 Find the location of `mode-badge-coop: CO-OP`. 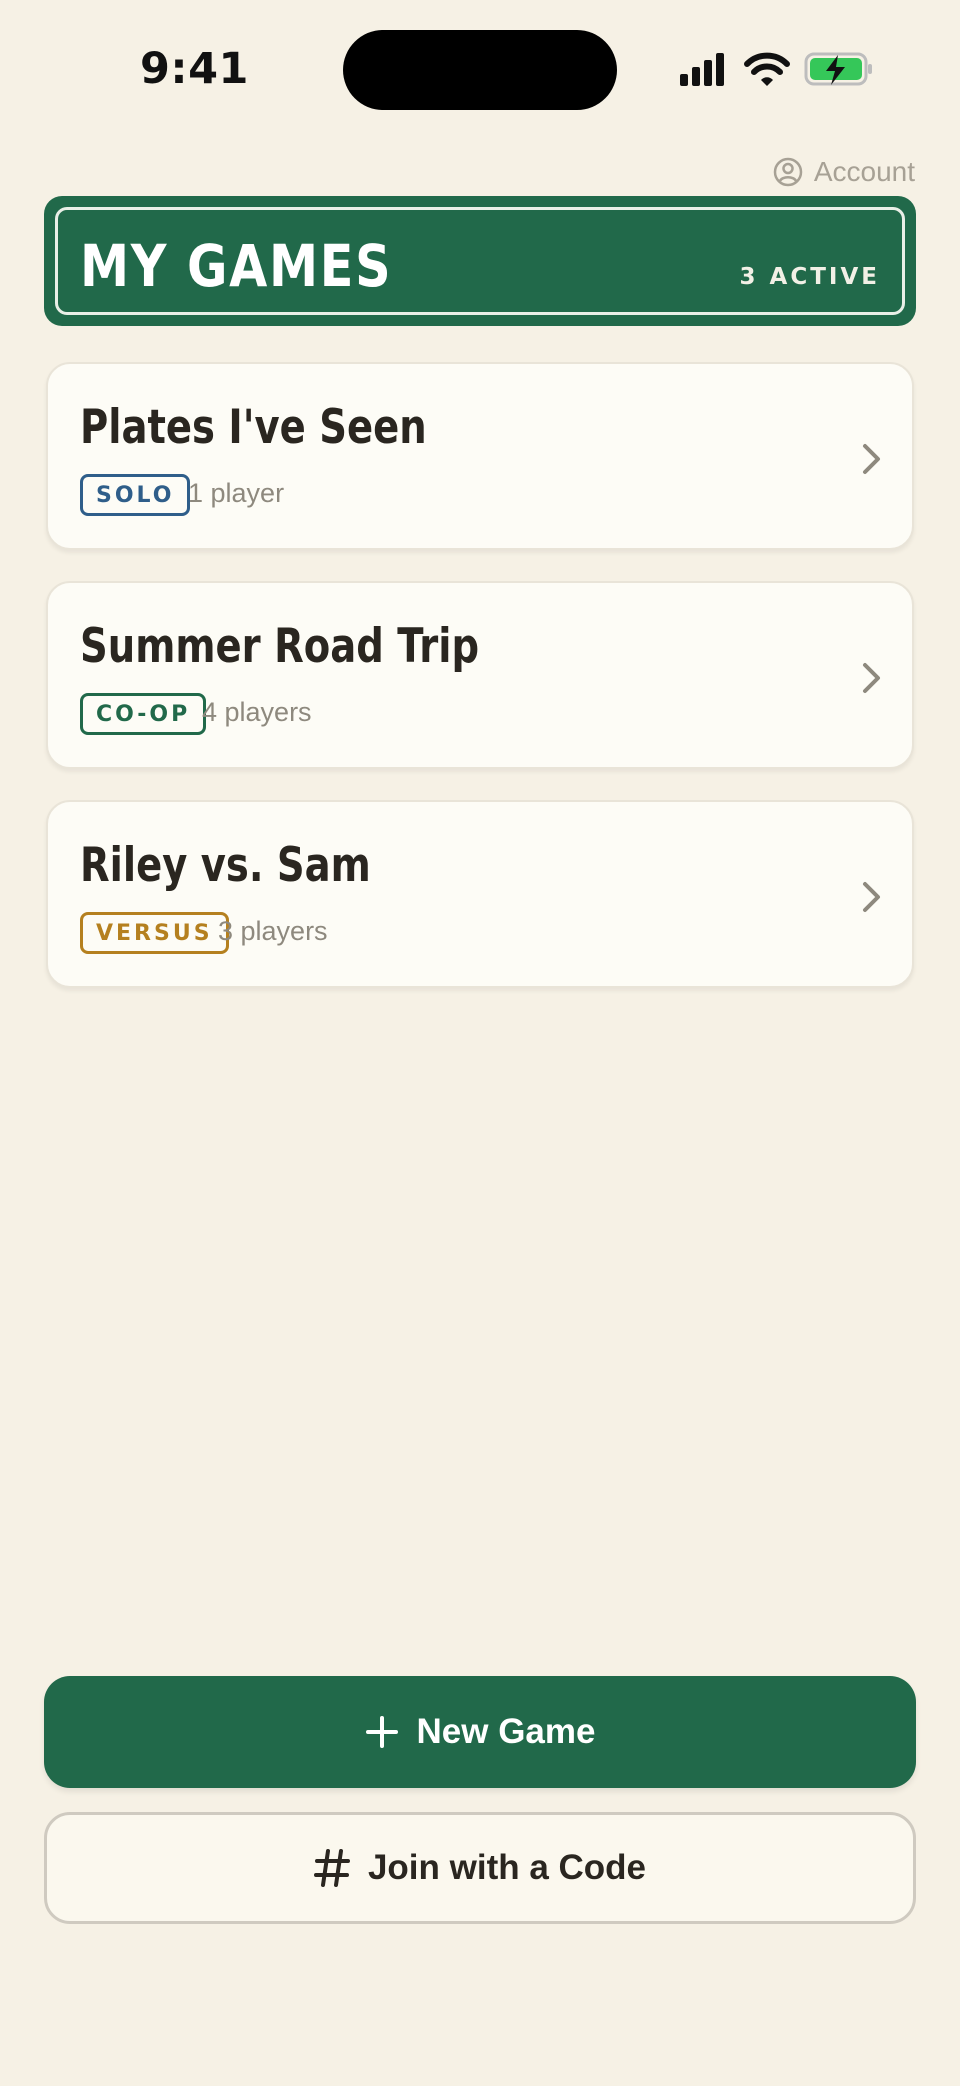

mode-badge-coop: CO-OP is located at coordinates (143, 714).